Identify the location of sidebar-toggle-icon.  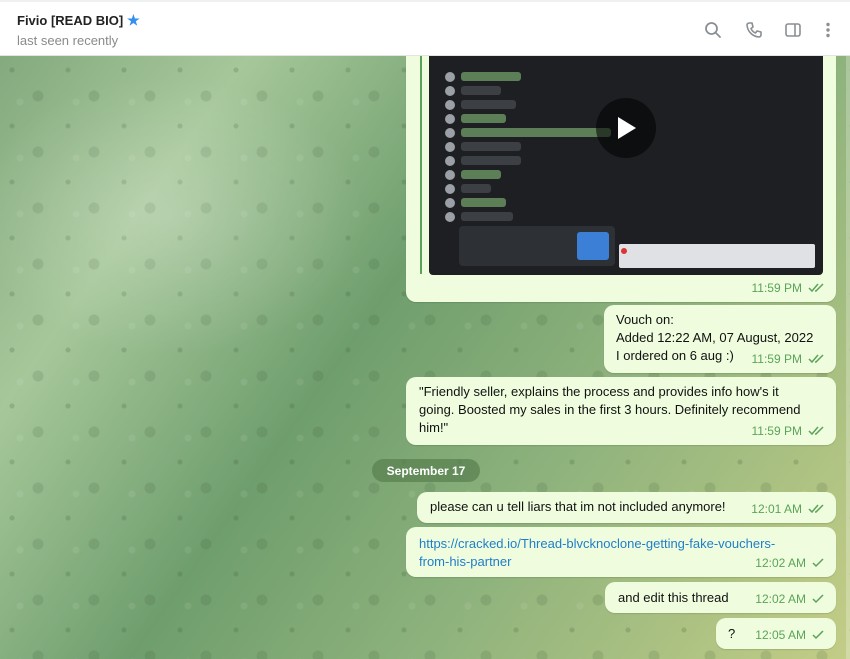
(793, 30).